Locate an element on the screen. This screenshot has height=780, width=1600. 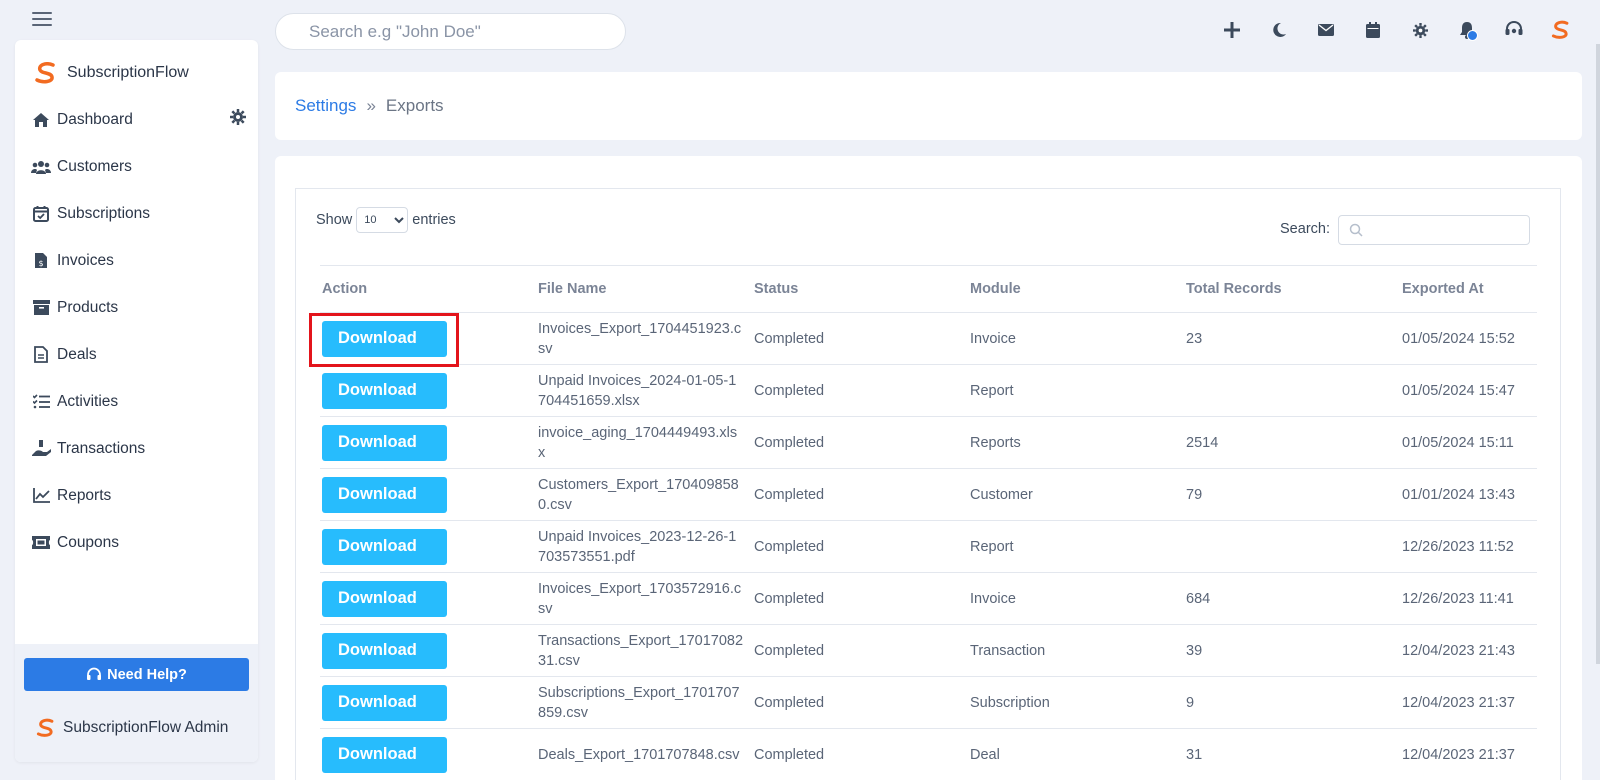
sidebar-item-label: Activities is located at coordinates (88, 401).